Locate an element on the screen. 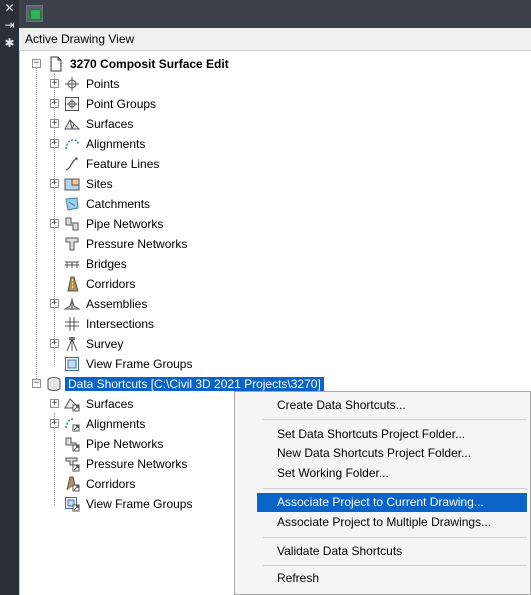 Image resolution: width=531 pixels, height=595 pixels. tree-item-intersections: Intersections is located at coordinates (270, 324).